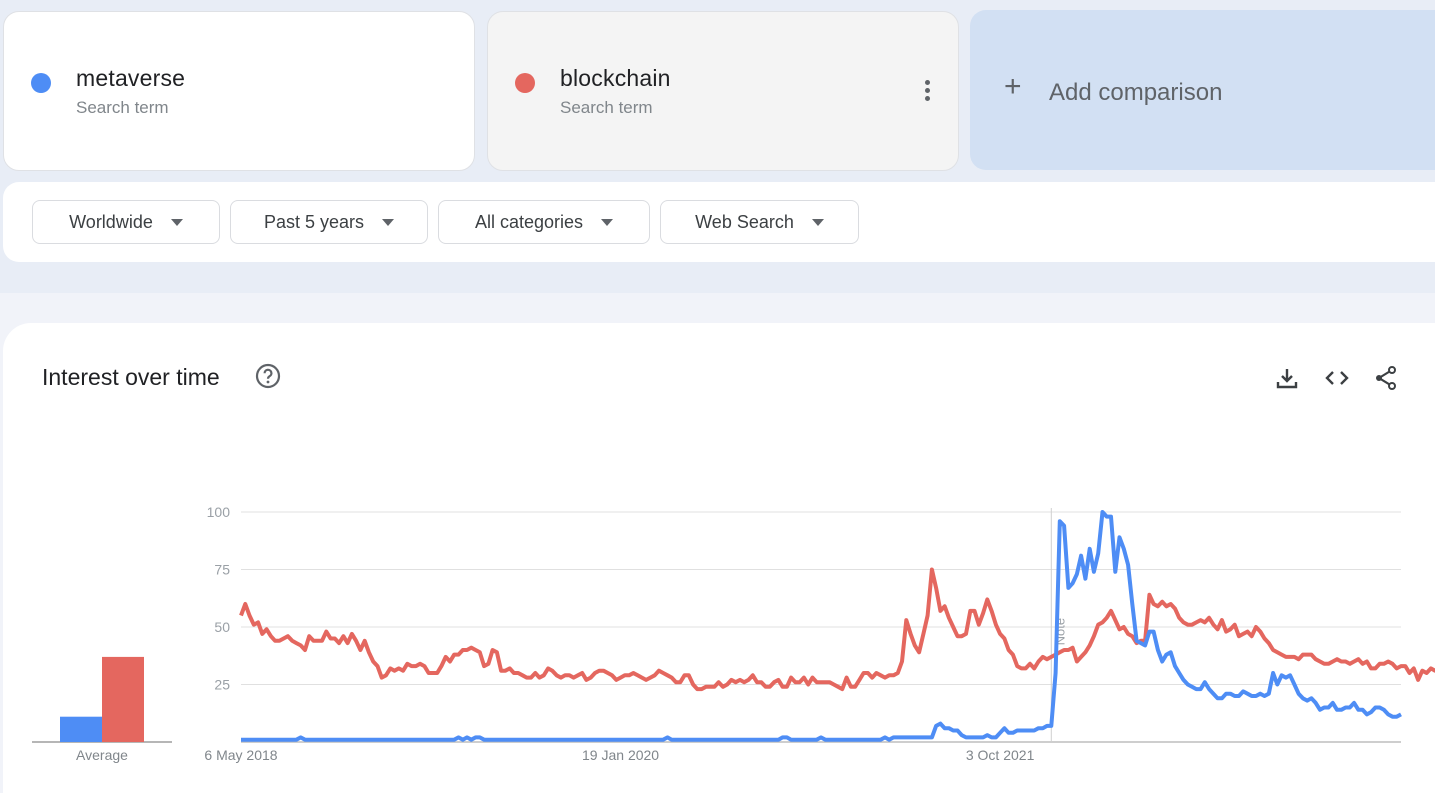  Describe the element at coordinates (219, 512) in the screenshot. I see `y-tick-label: 100` at that location.